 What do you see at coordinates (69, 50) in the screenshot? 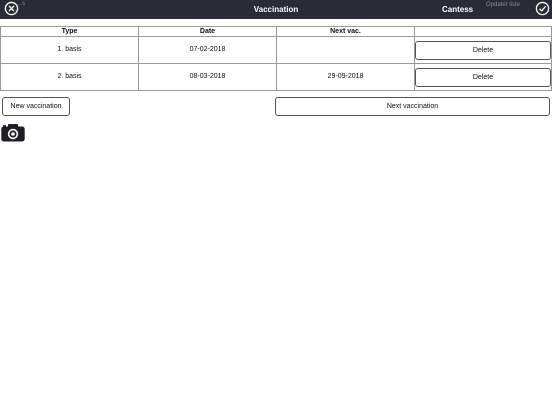
I see `cell-type: 1. basis` at bounding box center [69, 50].